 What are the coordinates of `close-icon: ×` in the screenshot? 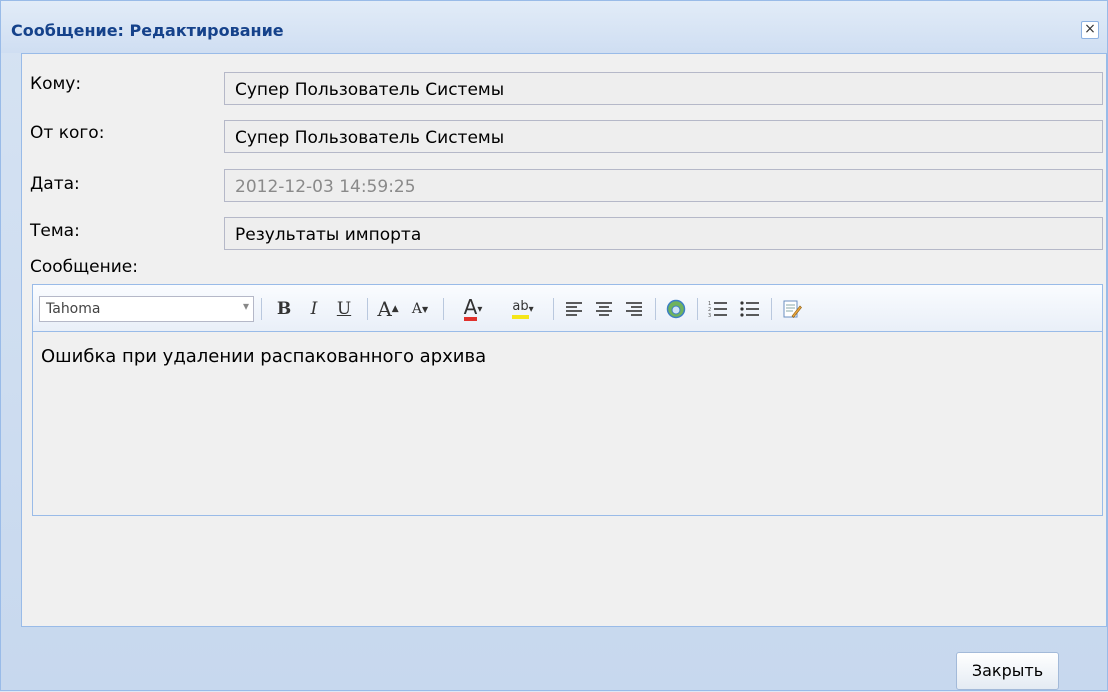 It's located at (1090, 30).